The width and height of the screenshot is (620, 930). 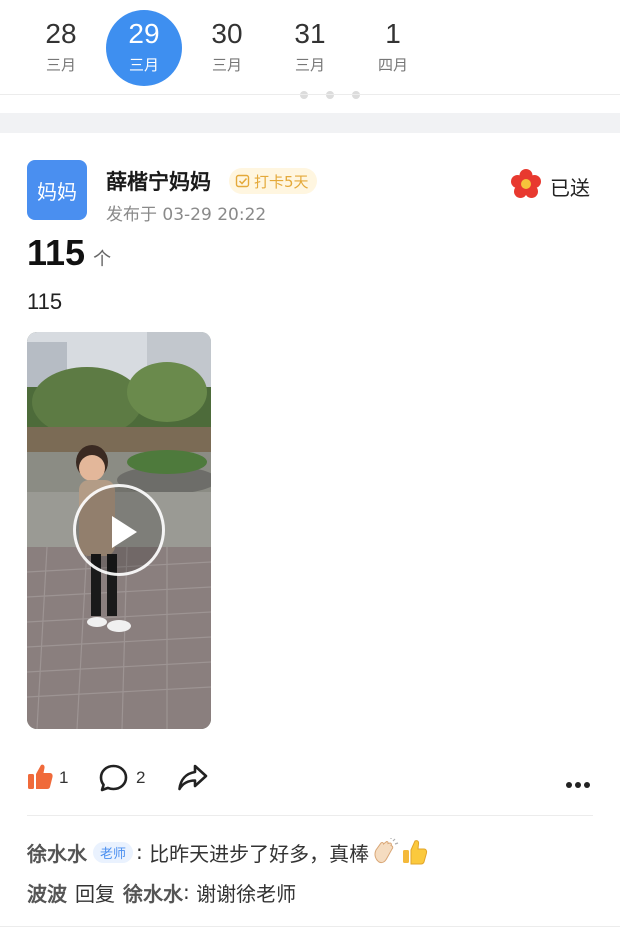 I want to click on play-button, so click(x=119, y=530).